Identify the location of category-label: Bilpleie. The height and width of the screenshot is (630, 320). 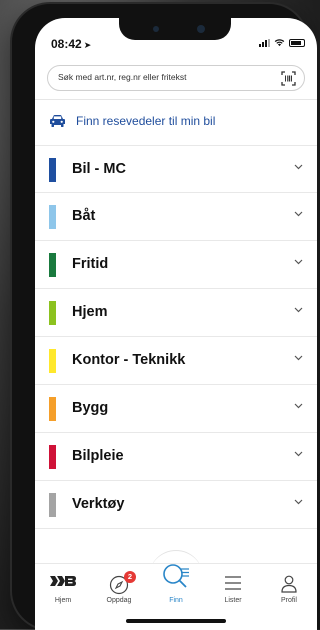
(98, 456).